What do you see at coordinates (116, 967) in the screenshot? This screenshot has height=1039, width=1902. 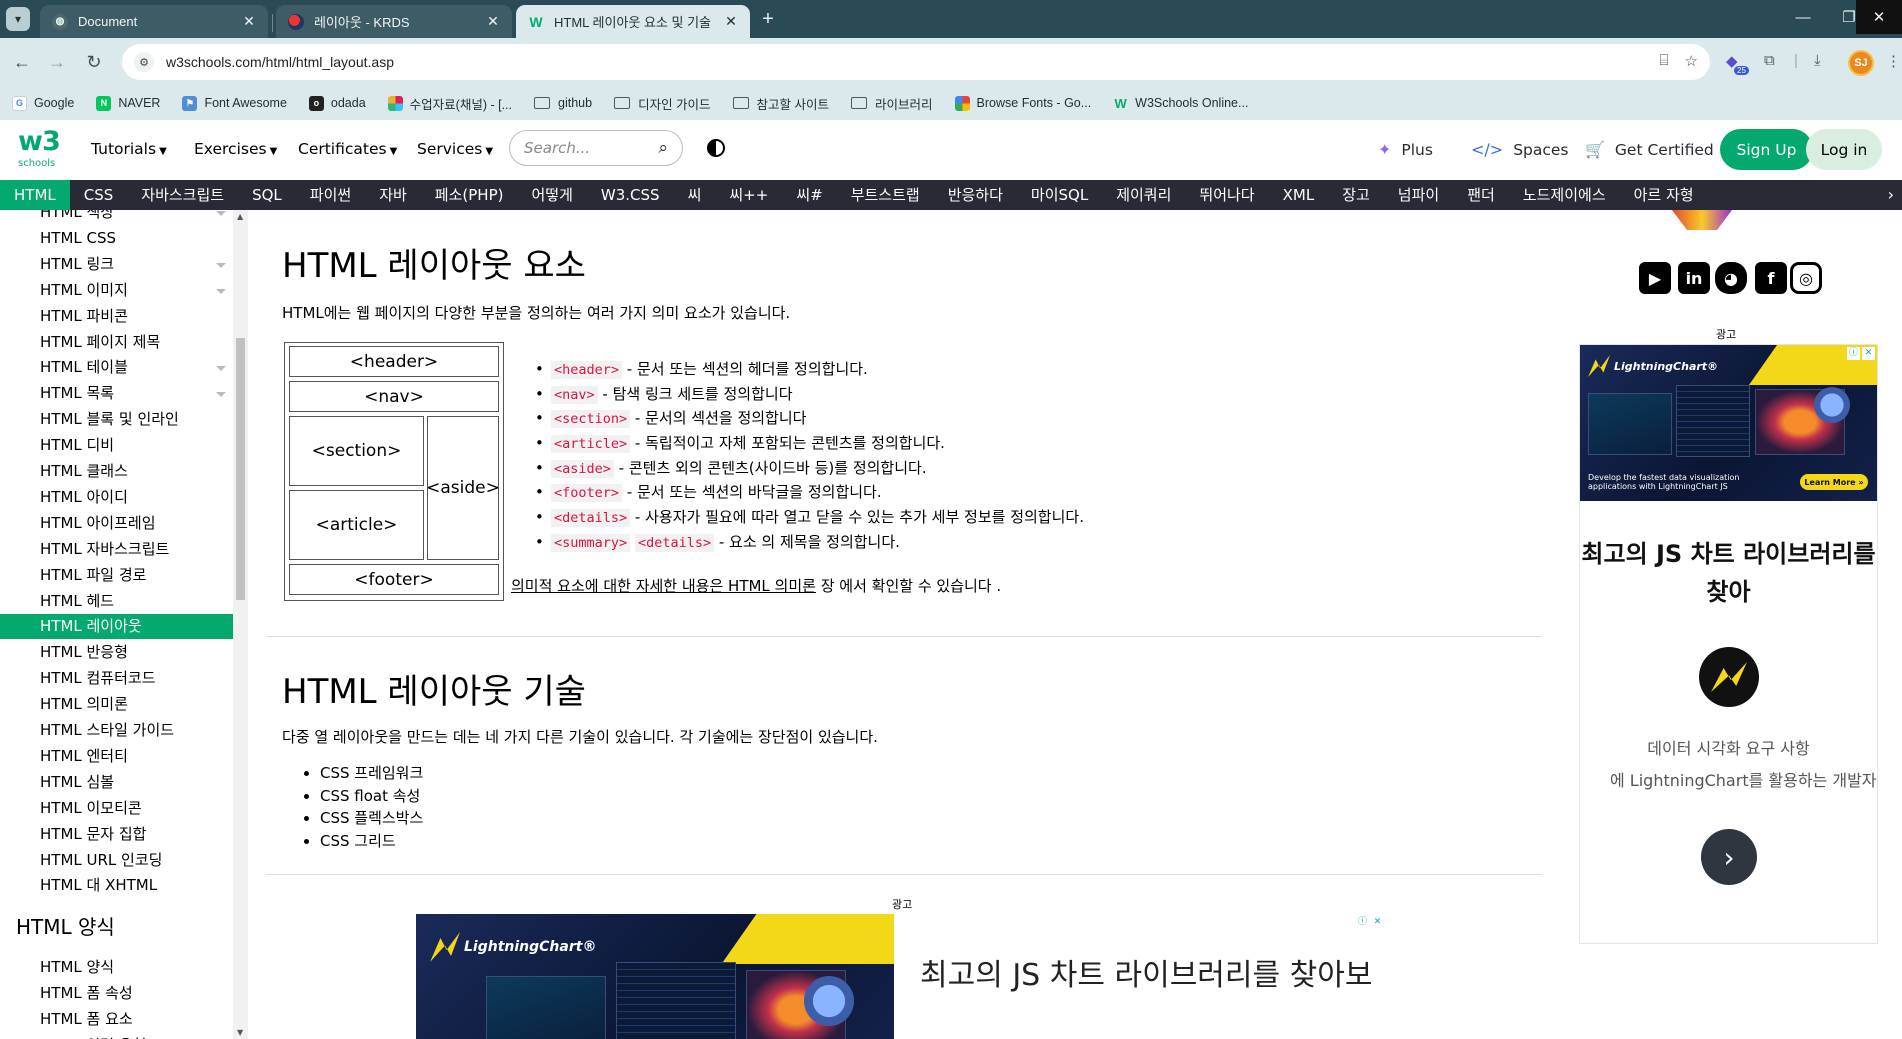 I see `sidebar-item: HTML 양식` at bounding box center [116, 967].